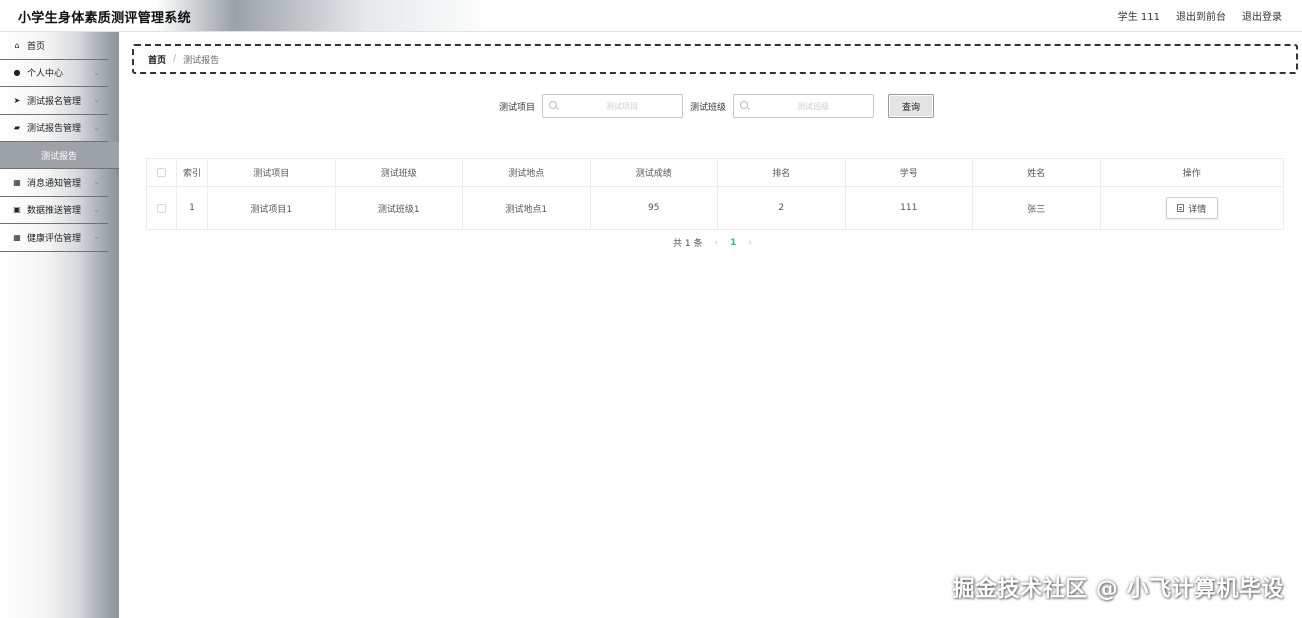 The height and width of the screenshot is (618, 1302). What do you see at coordinates (1181, 208) in the screenshot?
I see `document-icon` at bounding box center [1181, 208].